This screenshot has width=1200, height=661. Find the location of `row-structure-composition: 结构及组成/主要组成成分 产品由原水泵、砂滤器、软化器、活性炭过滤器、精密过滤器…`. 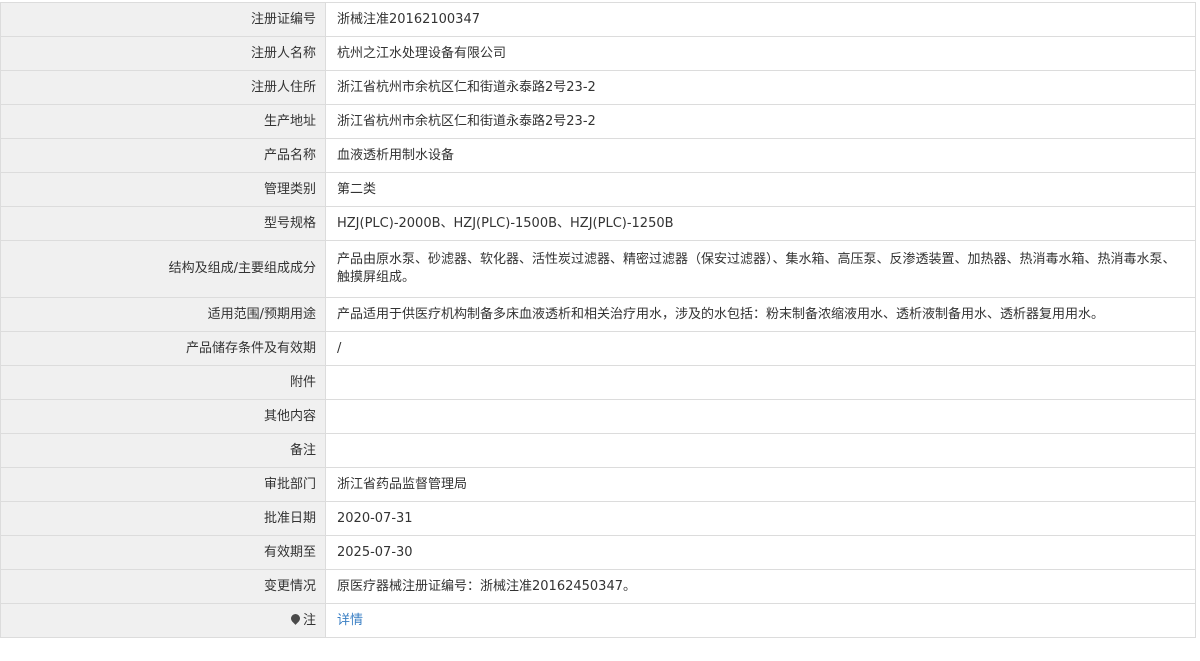

row-structure-composition: 结构及组成/主要组成成分 产品由原水泵、砂滤器、软化器、活性炭过滤器、精密过滤器… is located at coordinates (598, 269).